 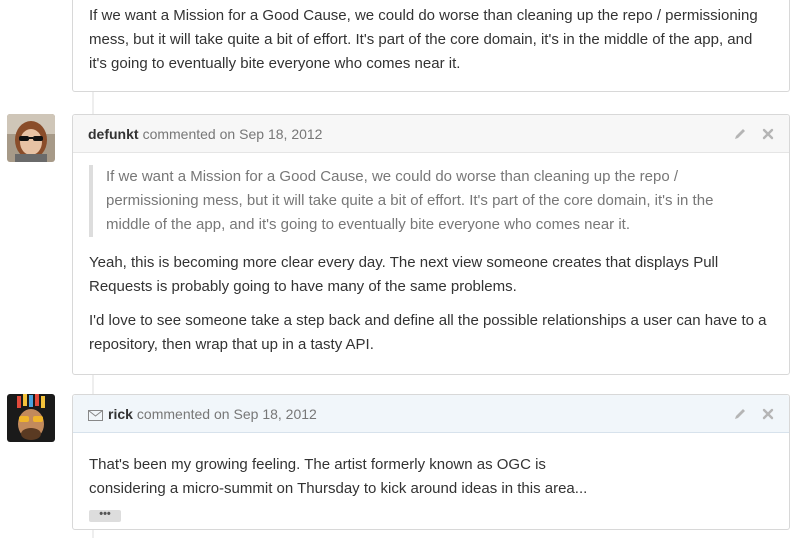 I want to click on envelope-icon, so click(x=95, y=414).